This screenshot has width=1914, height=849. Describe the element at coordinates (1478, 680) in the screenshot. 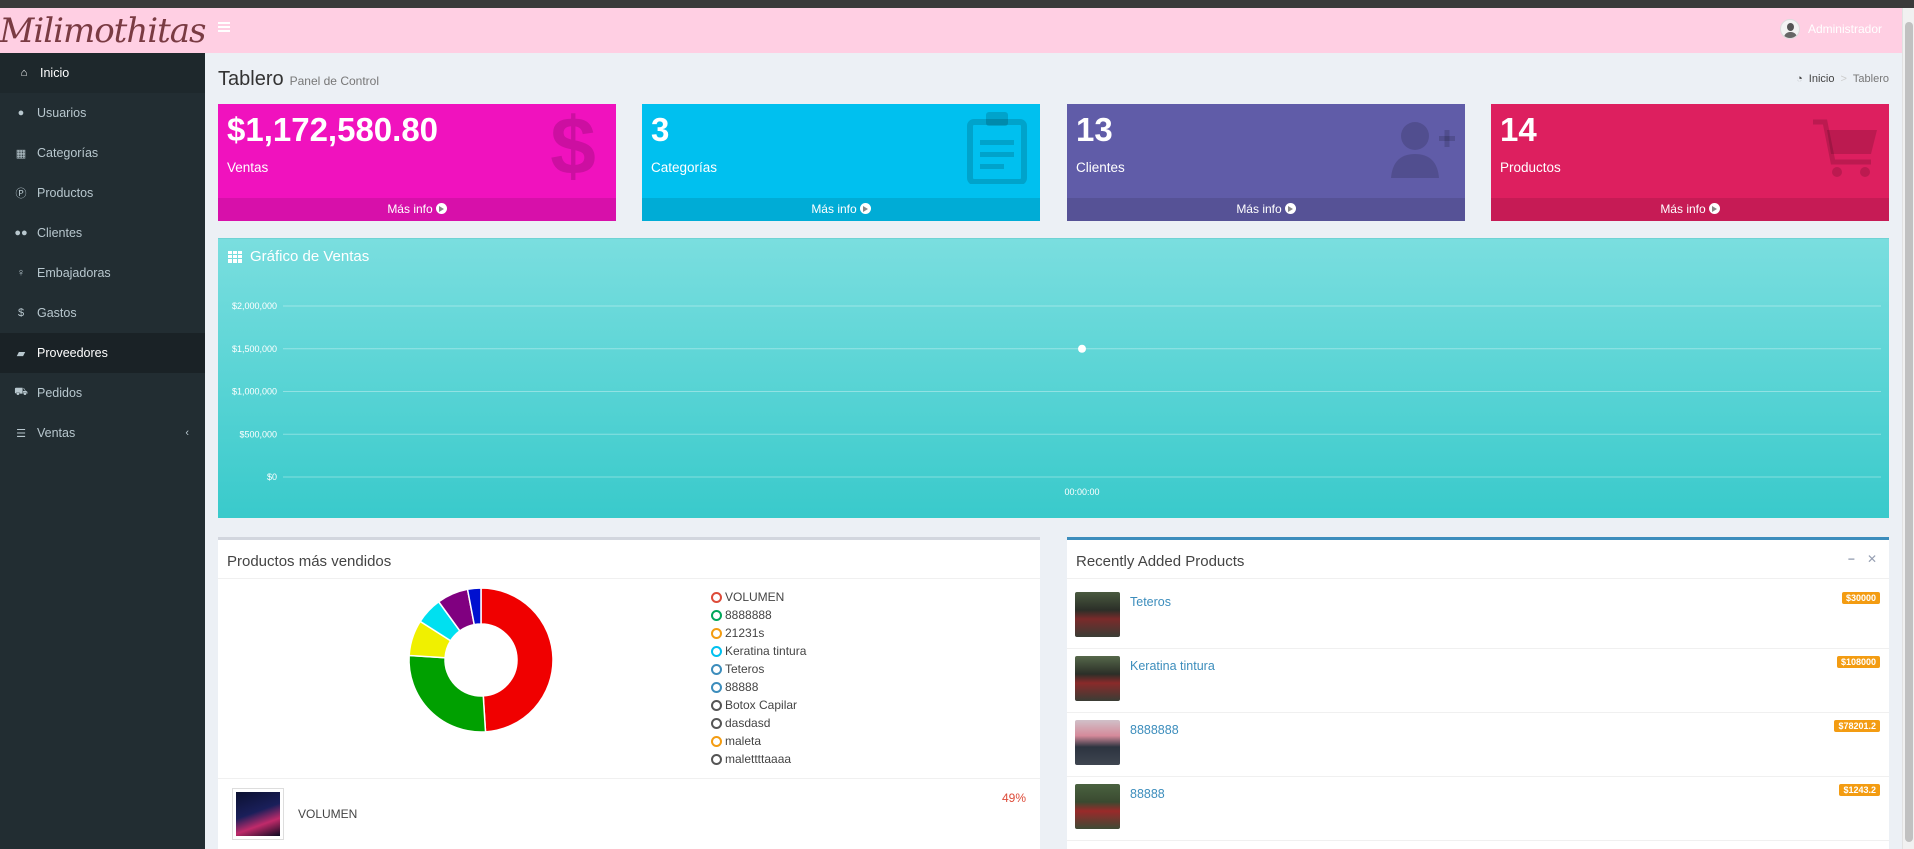

I see `list-item: Keratina tintura $108000` at that location.